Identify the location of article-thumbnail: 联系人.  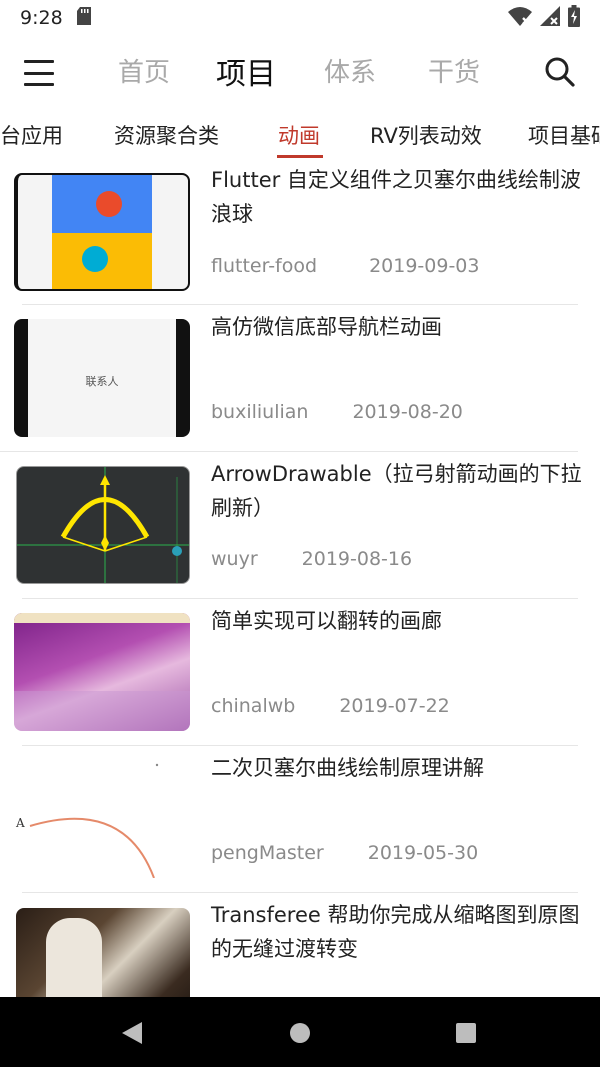
(102, 378).